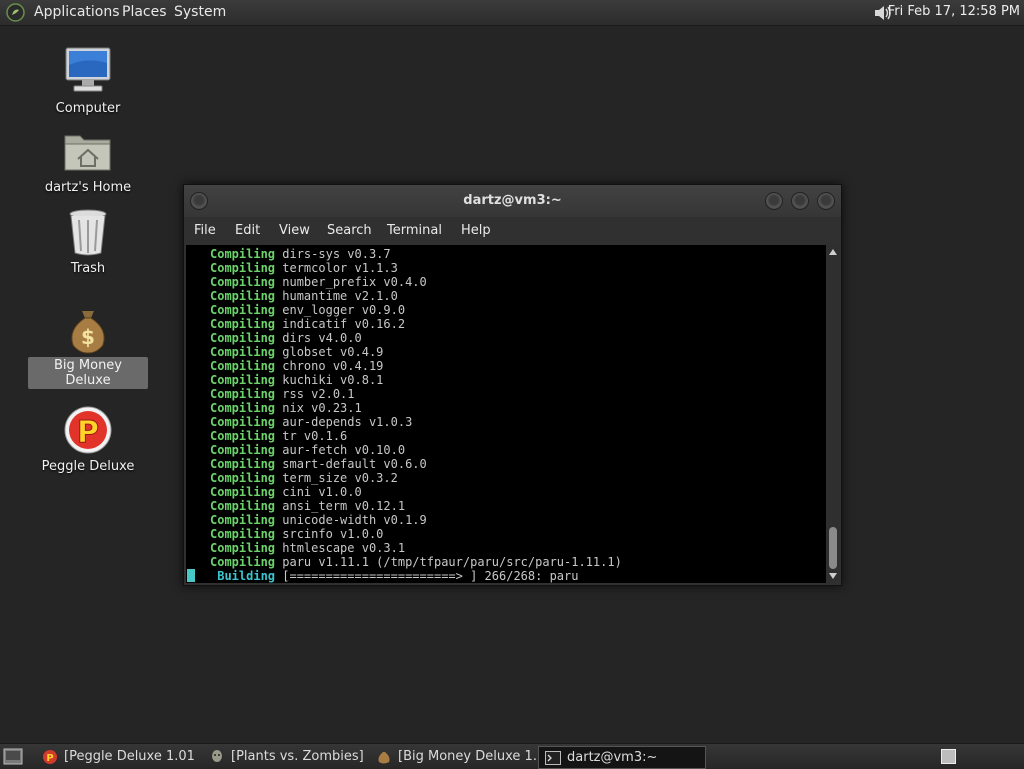 This screenshot has height=769, width=1024. I want to click on peggle-small-icon: P, so click(50, 756).